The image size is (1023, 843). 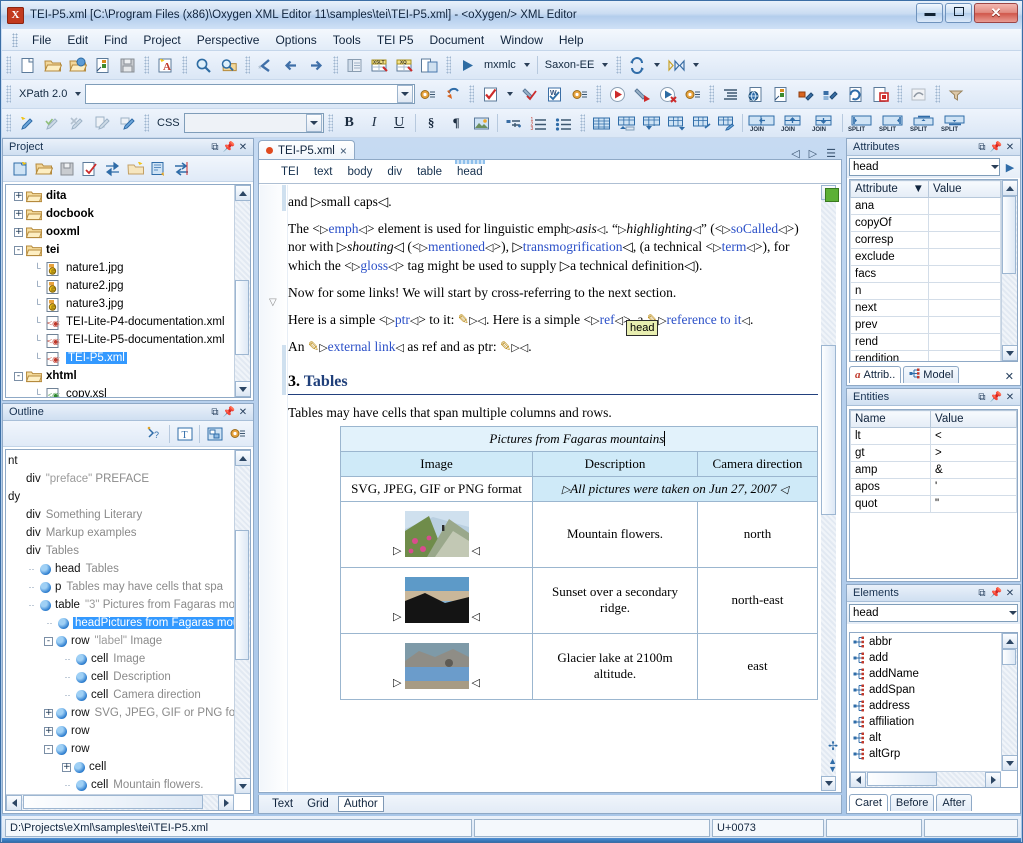 I want to click on element-list-item: addSpan, so click(x=925, y=690).